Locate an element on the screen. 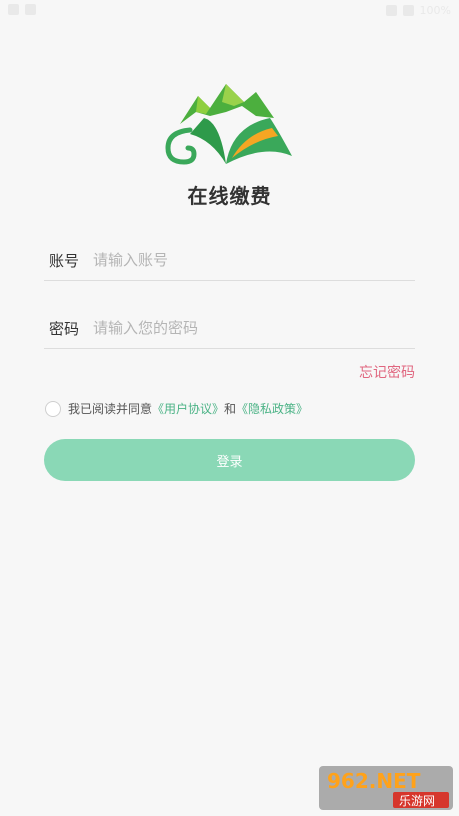 This screenshot has width=459, height=816. app-title: 在线缴费 is located at coordinates (229, 196).